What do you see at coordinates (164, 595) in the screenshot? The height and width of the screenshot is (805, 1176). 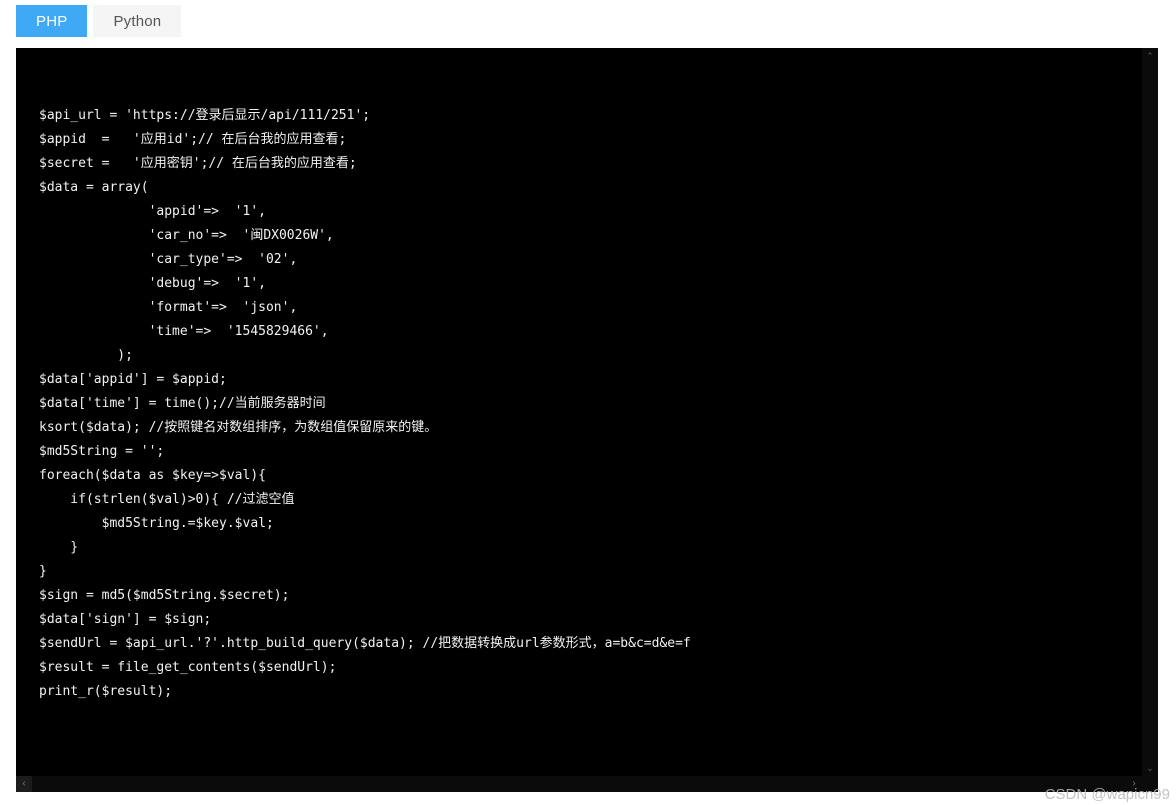 I see `code-line: $sign = md5($md5String.$secret);` at bounding box center [164, 595].